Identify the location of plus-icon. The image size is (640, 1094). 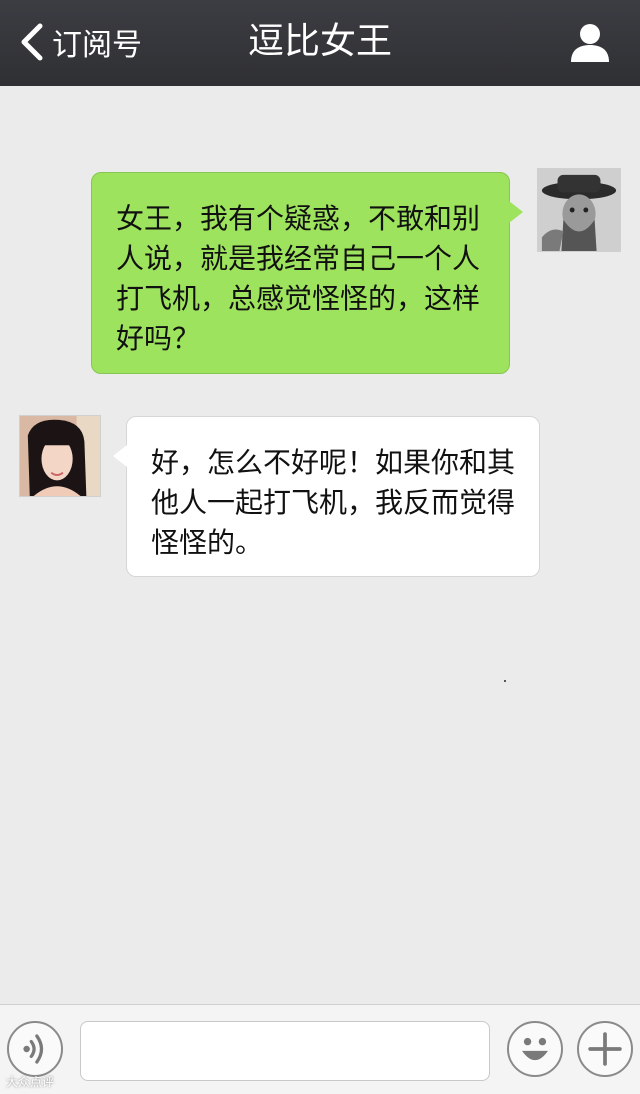
(605, 1049).